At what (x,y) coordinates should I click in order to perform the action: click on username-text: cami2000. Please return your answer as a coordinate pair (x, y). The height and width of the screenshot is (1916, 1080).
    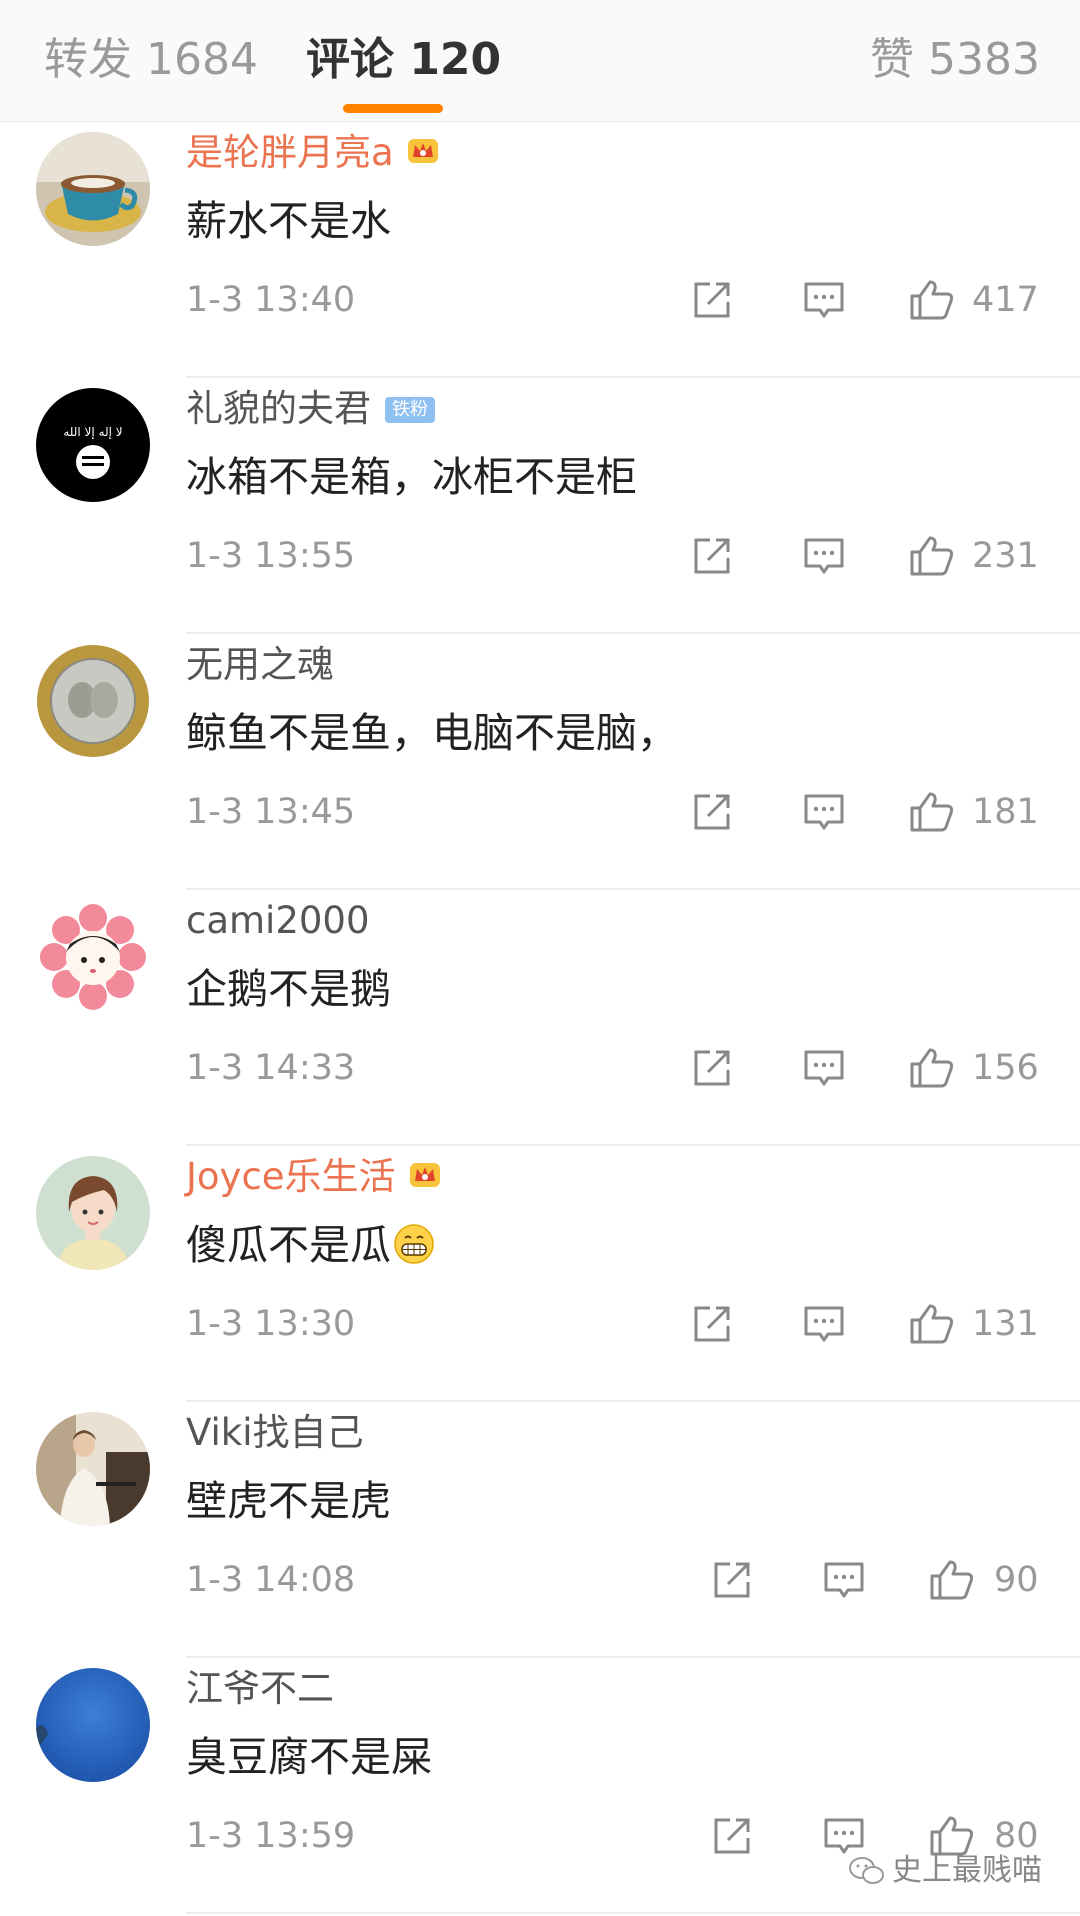
    Looking at the image, I should click on (278, 920).